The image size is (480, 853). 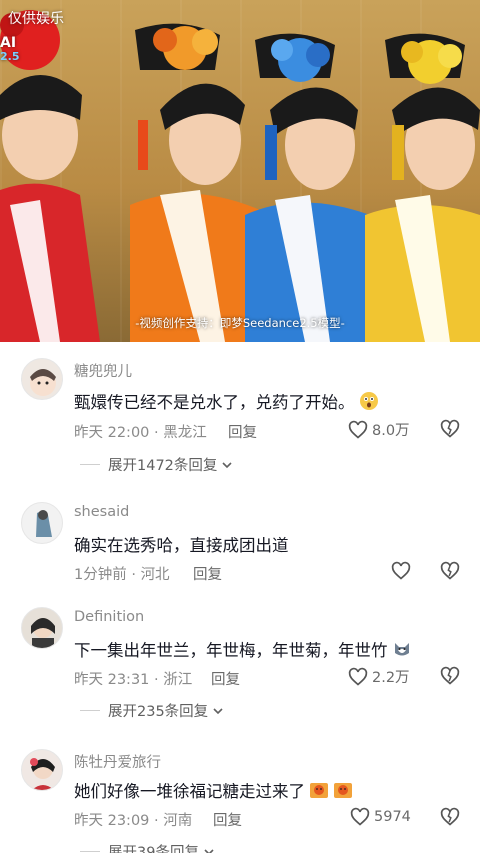 I want to click on video-watermark: 仅供娱乐, so click(x=36, y=19).